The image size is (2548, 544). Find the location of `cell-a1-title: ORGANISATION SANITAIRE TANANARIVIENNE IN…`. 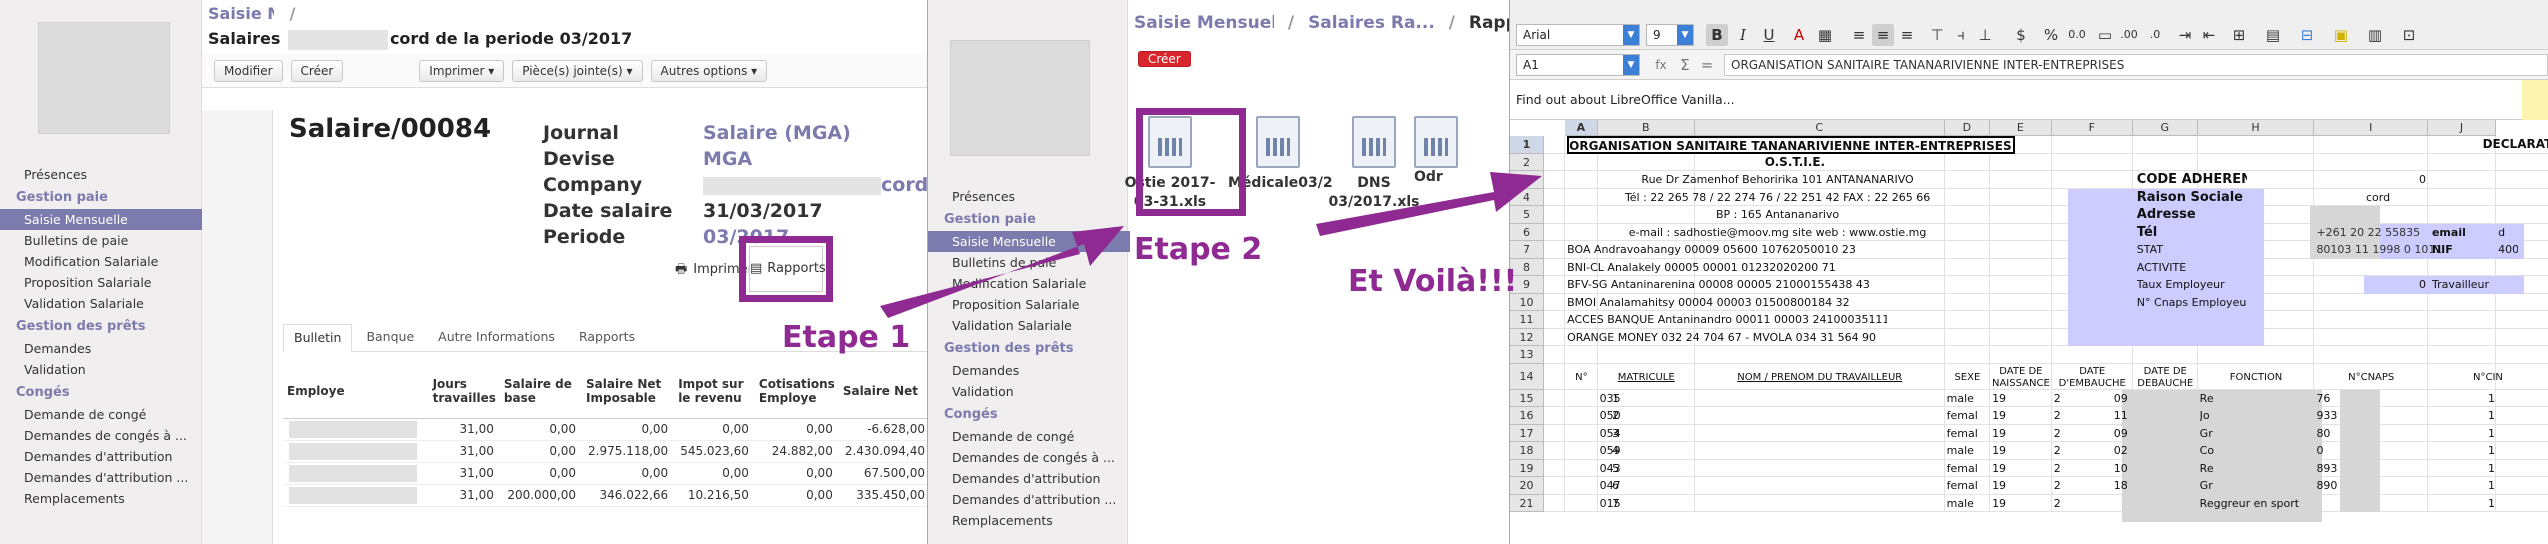

cell-a1-title: ORGANISATION SANITAIRE TANANARIVIENNE IN… is located at coordinates (1791, 145).